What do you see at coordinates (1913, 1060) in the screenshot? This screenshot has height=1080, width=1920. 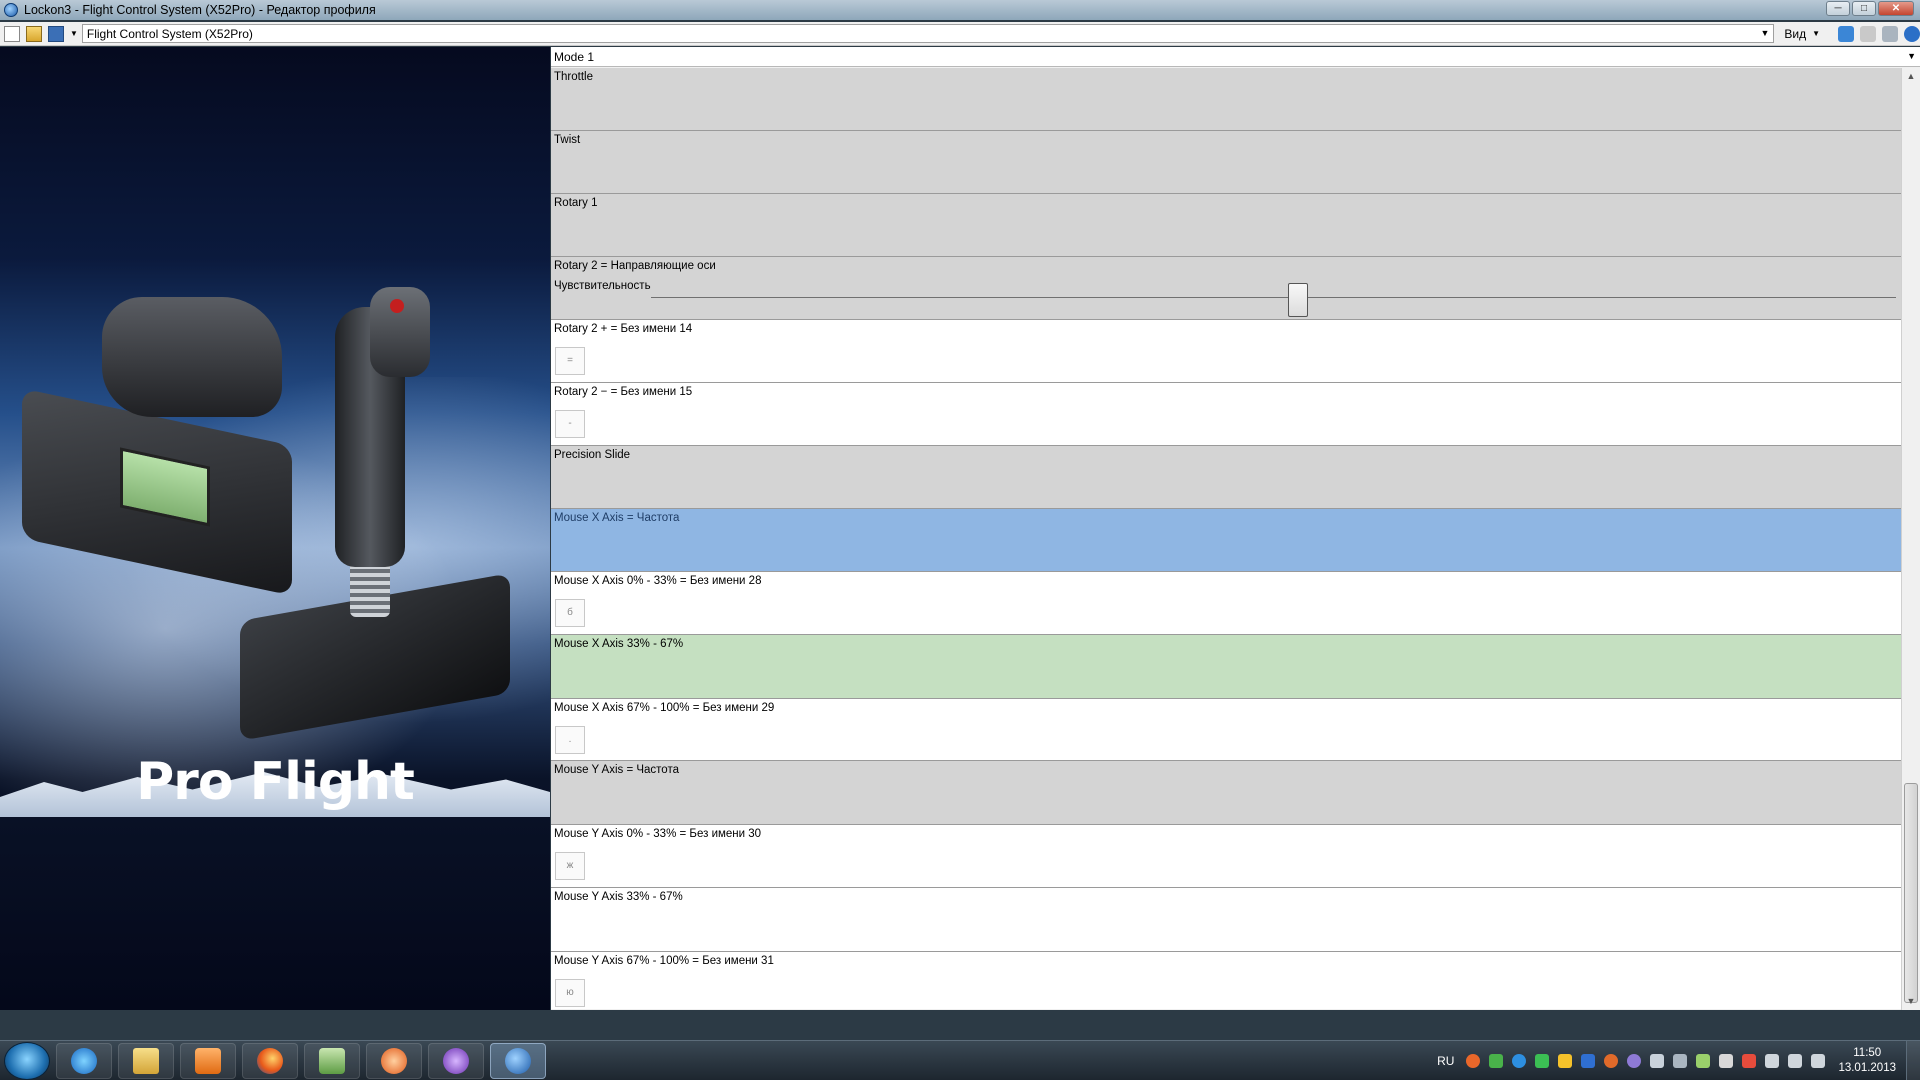 I see `show-desktop-button` at bounding box center [1913, 1060].